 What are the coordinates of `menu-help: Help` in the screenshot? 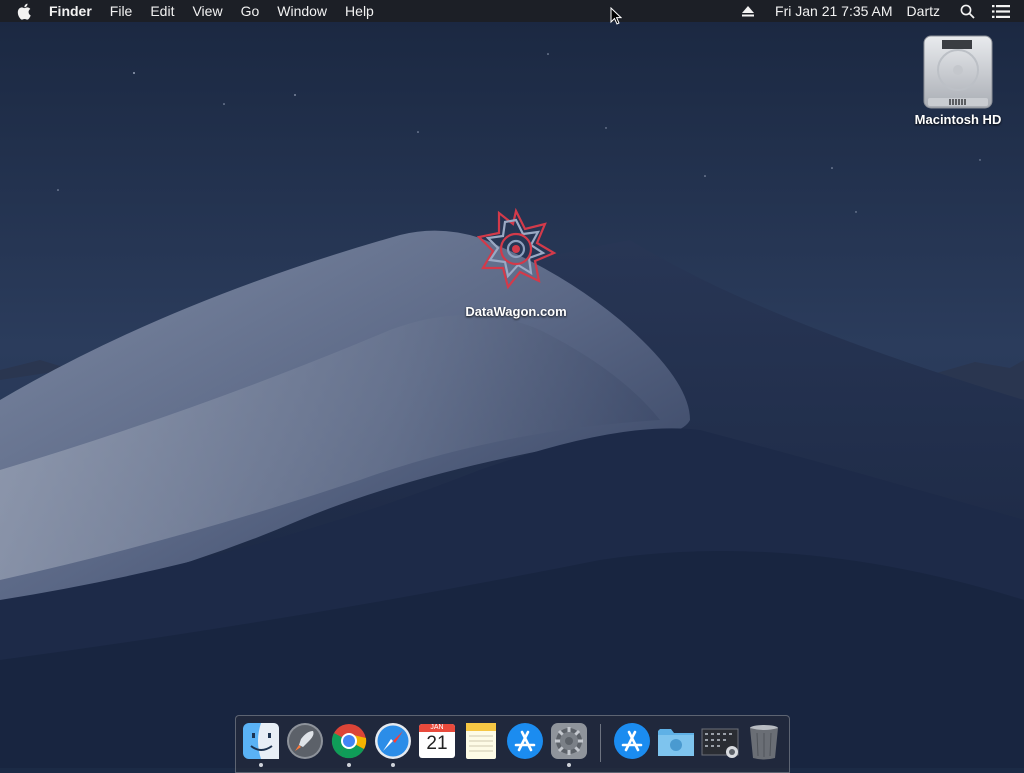 It's located at (359, 11).